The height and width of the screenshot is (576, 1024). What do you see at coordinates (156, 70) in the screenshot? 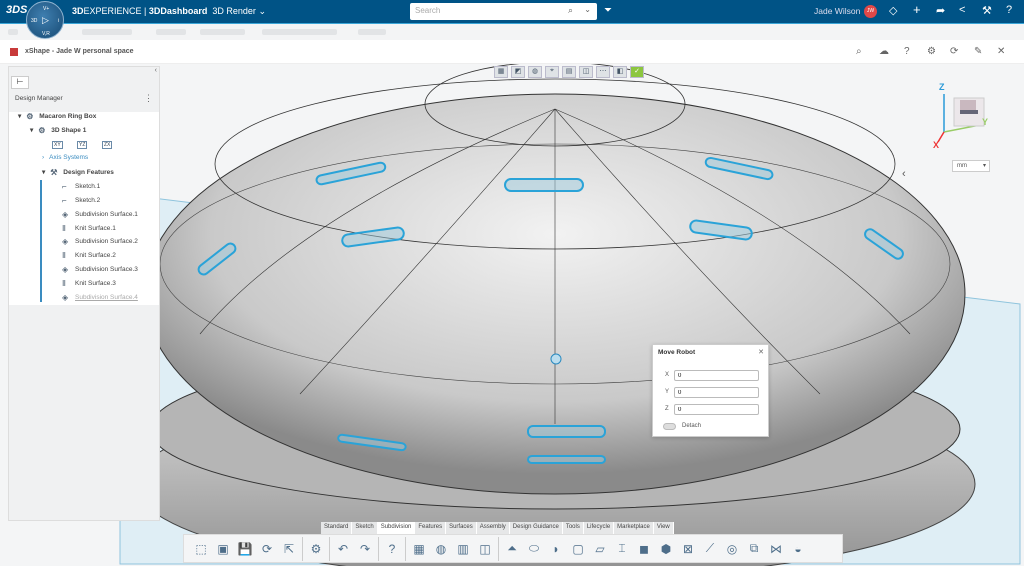
I see `collapse-left-icon: ‹` at bounding box center [156, 70].